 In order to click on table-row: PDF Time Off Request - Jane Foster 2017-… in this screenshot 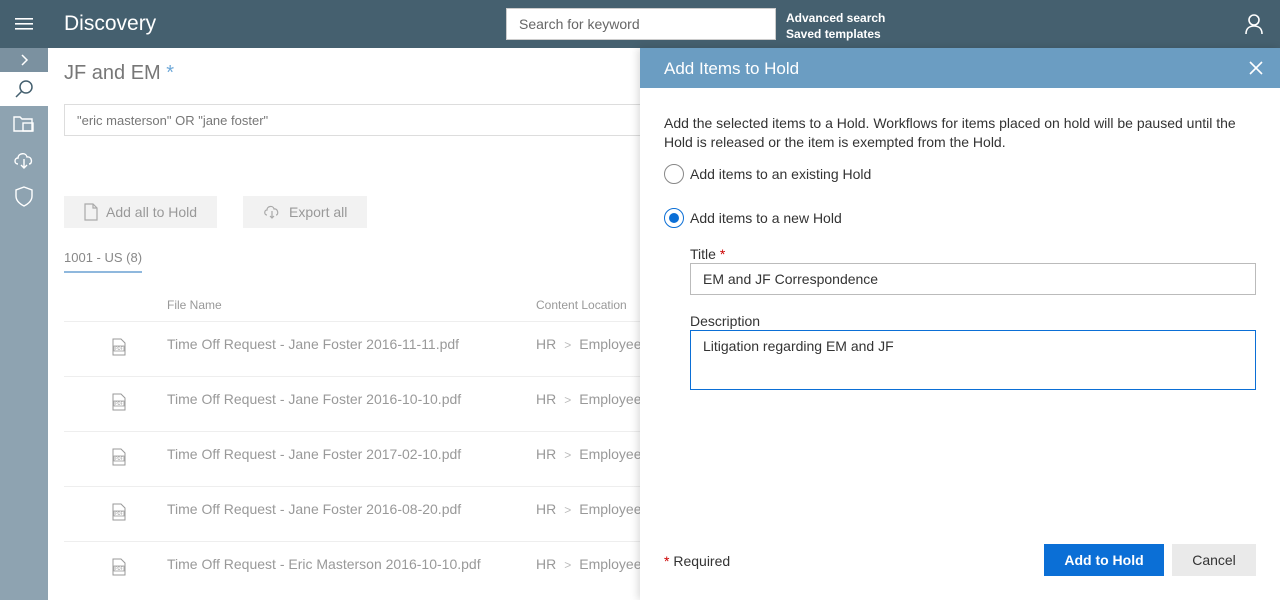, I will do `click(353, 458)`.